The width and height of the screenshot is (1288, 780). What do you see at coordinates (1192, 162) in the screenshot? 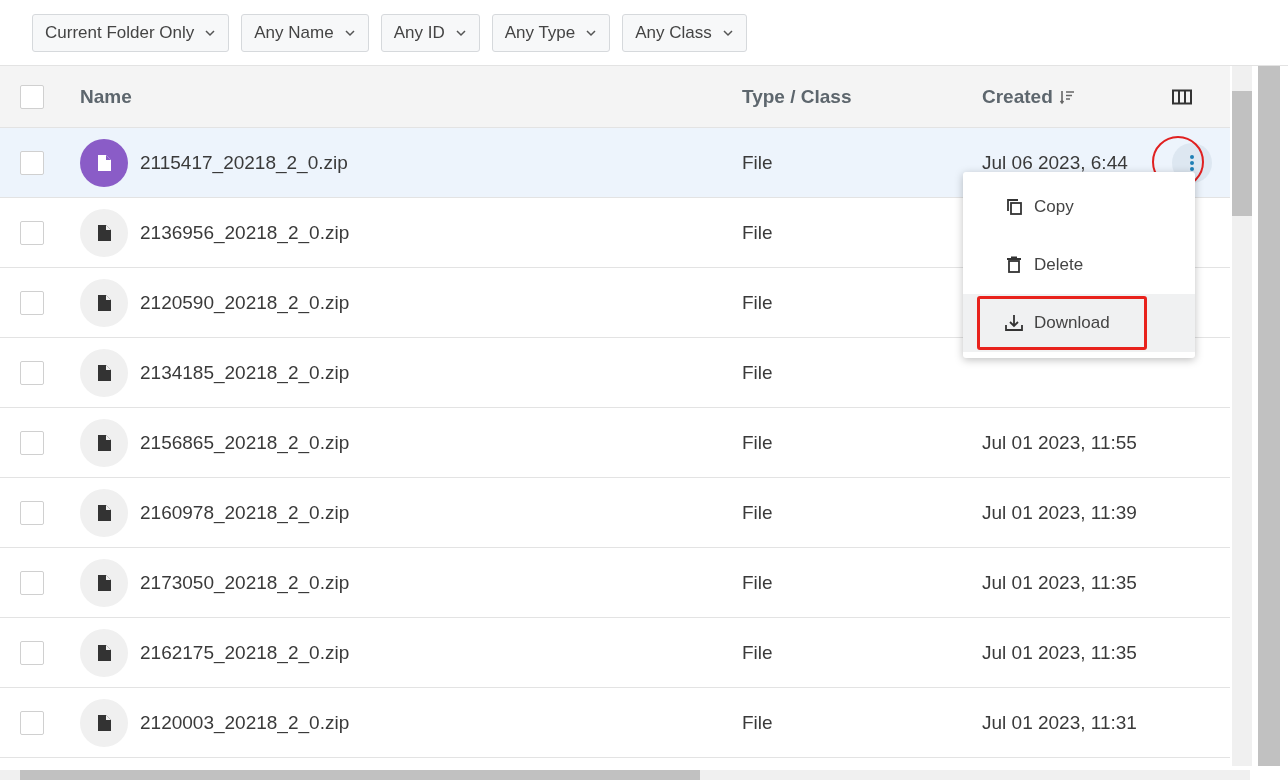
I see `more-icon` at bounding box center [1192, 162].